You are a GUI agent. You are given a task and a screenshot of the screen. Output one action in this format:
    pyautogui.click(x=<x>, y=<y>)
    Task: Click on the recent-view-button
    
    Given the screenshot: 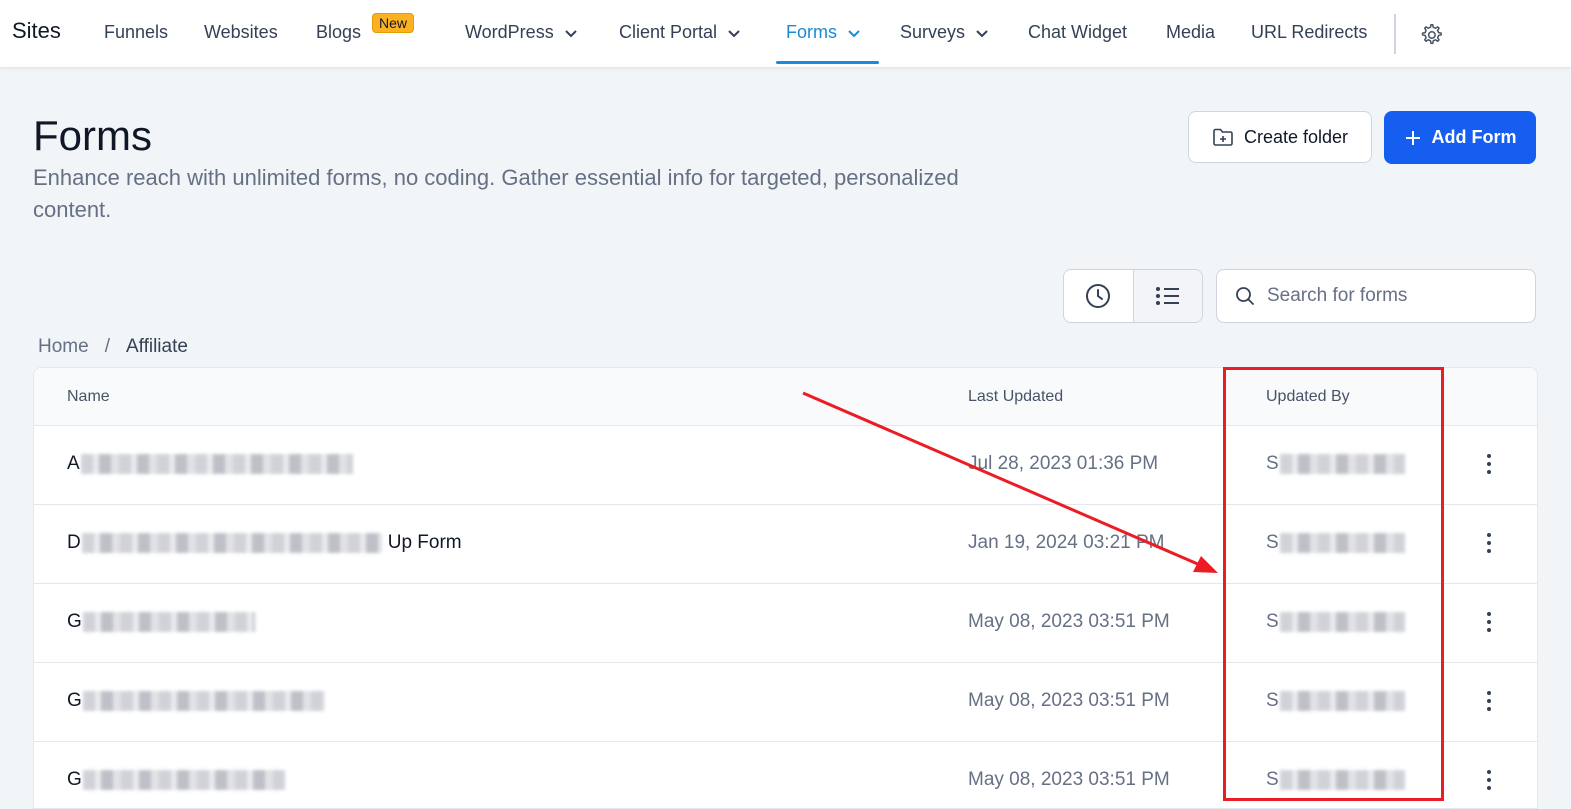 What is the action you would take?
    pyautogui.click(x=1098, y=296)
    